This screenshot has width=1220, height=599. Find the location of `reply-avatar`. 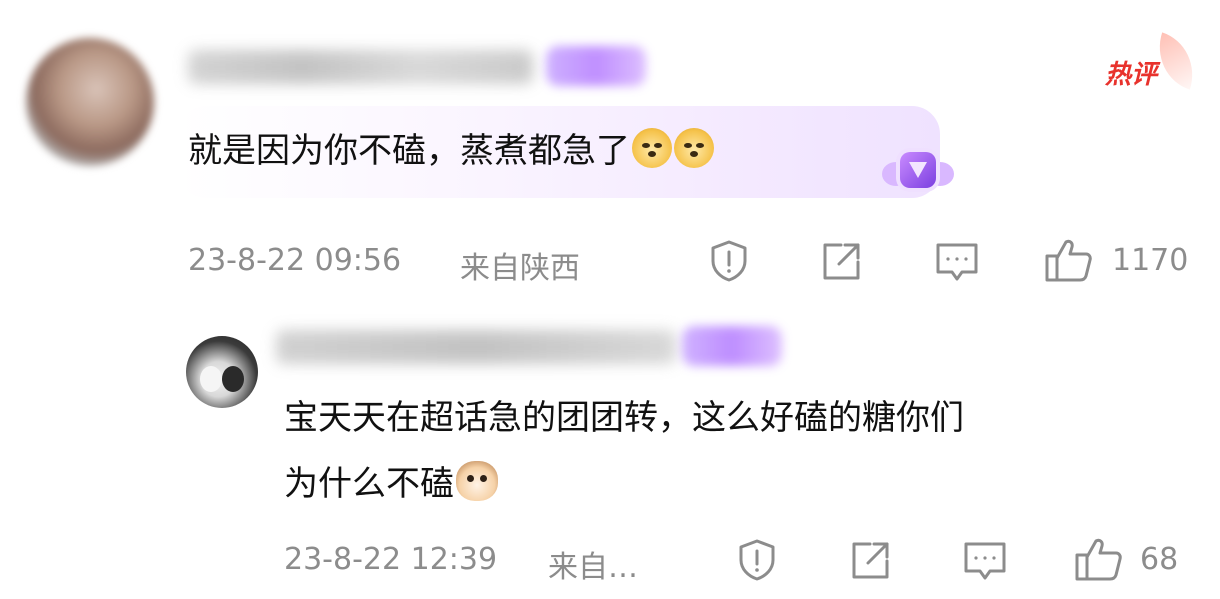

reply-avatar is located at coordinates (222, 372).